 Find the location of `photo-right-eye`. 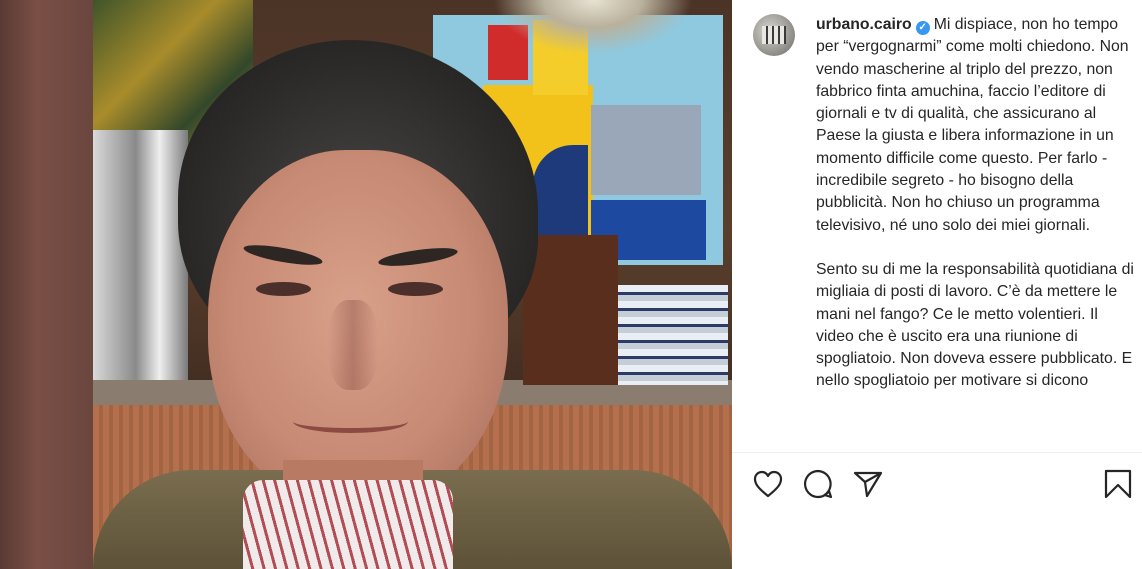

photo-right-eye is located at coordinates (415, 289).